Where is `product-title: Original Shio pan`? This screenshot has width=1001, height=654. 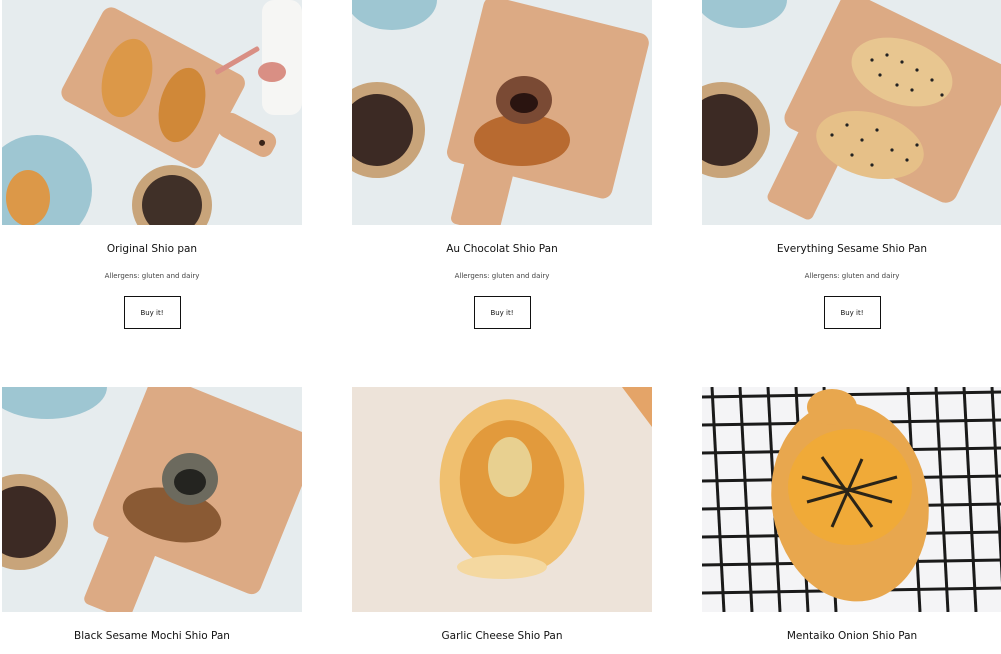 product-title: Original Shio pan is located at coordinates (152, 249).